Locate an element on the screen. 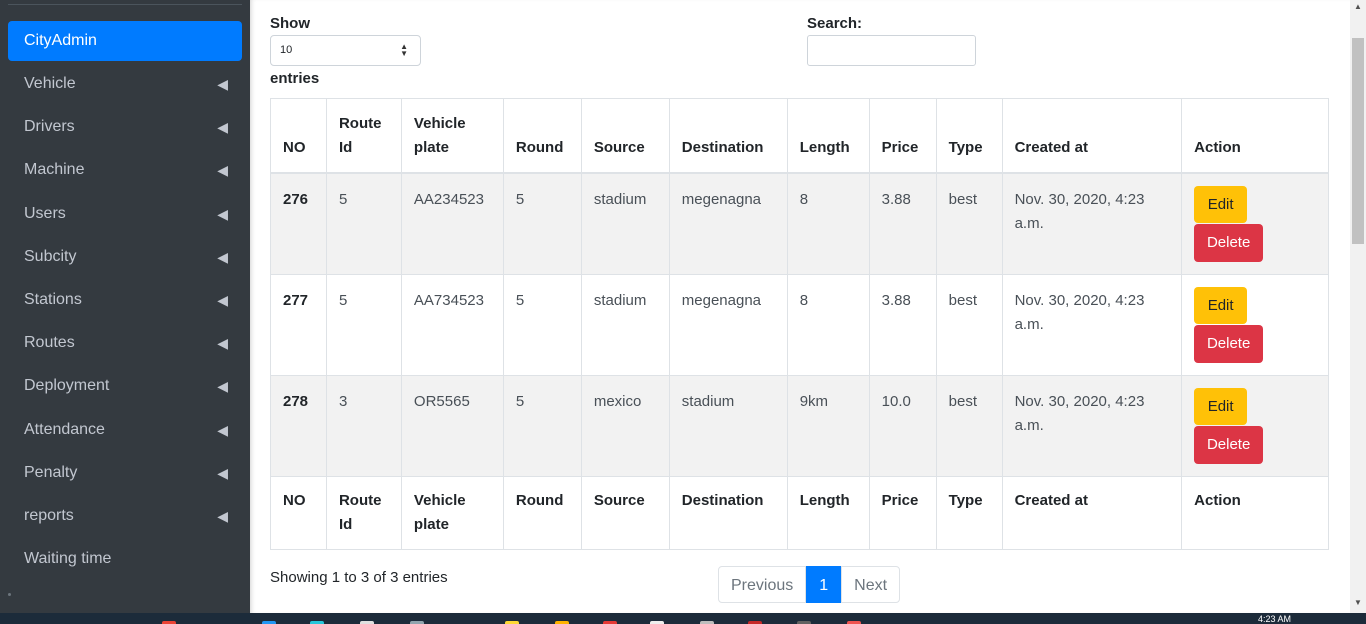  header-line: Type is located at coordinates (965, 500).